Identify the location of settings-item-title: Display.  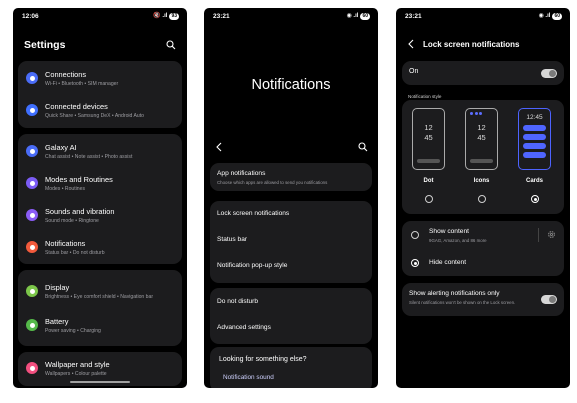
(57, 287).